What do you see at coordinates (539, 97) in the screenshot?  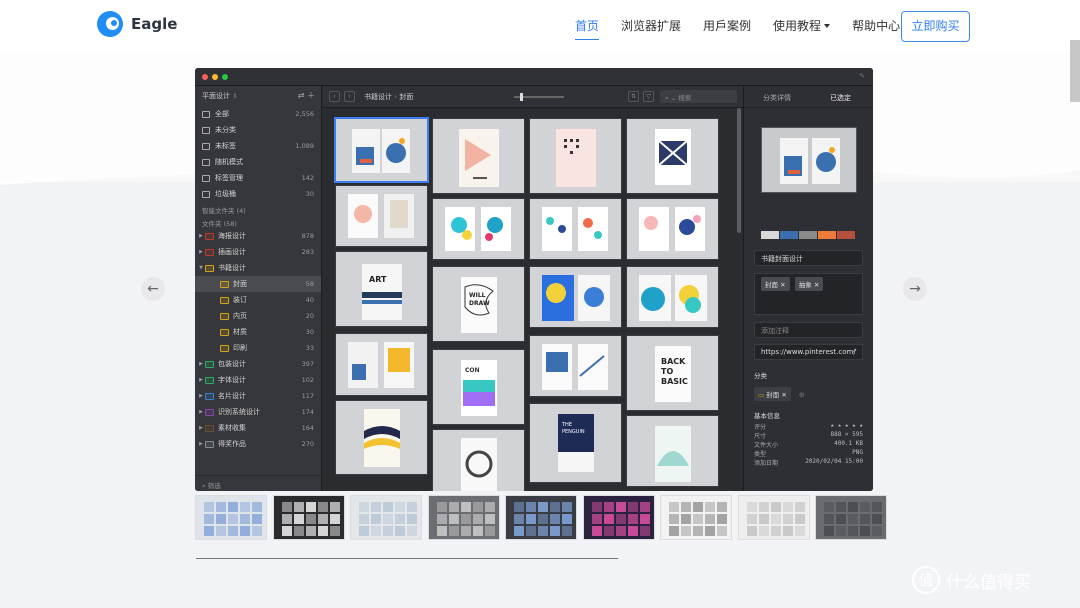 I see `thumbnail-size-slider` at bounding box center [539, 97].